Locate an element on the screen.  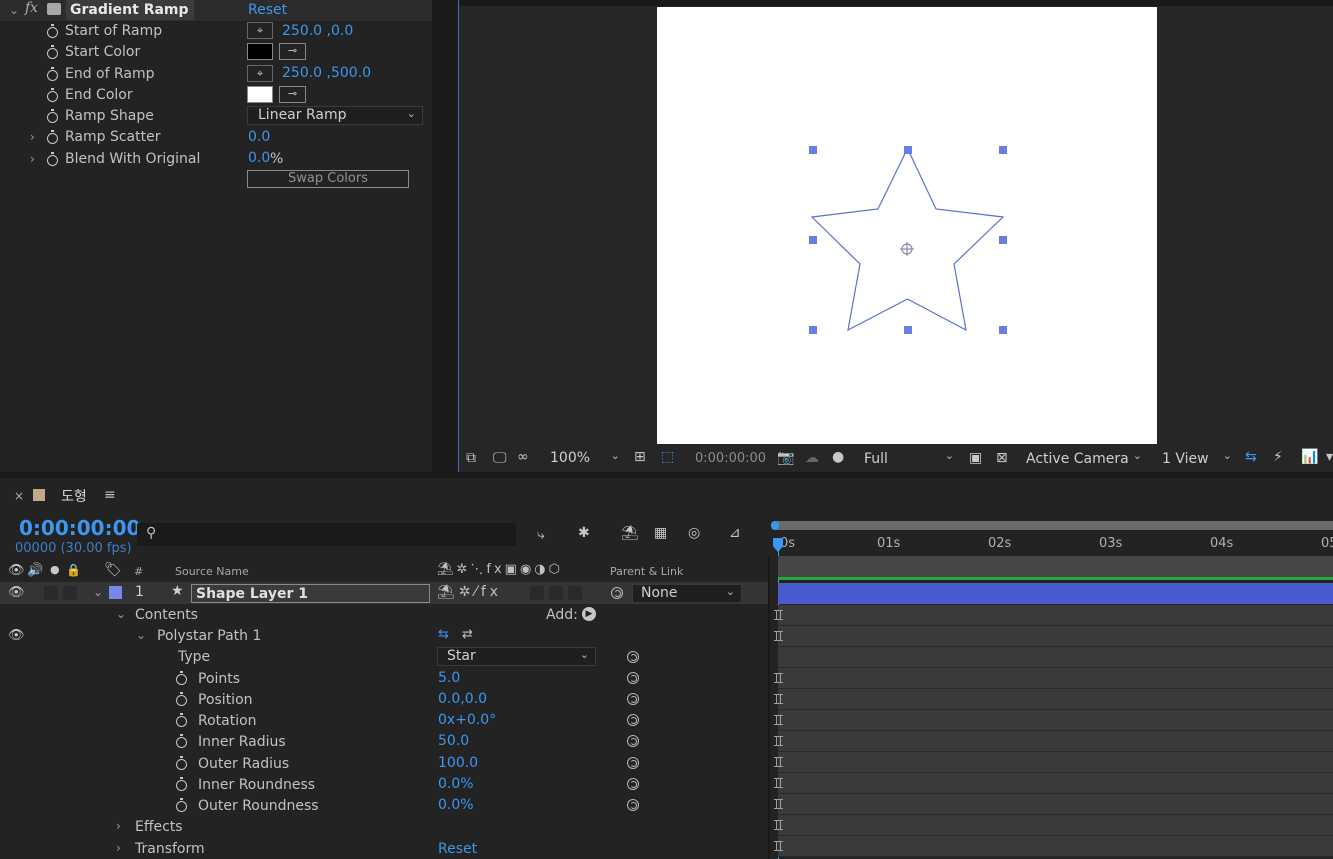
show-snapshot-icon: ☁ is located at coordinates (812, 458).